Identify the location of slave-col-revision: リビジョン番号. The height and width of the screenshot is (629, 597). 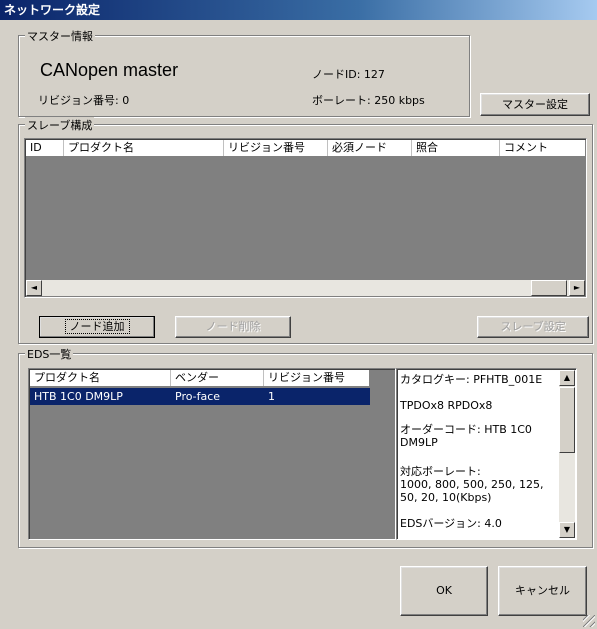
(276, 148).